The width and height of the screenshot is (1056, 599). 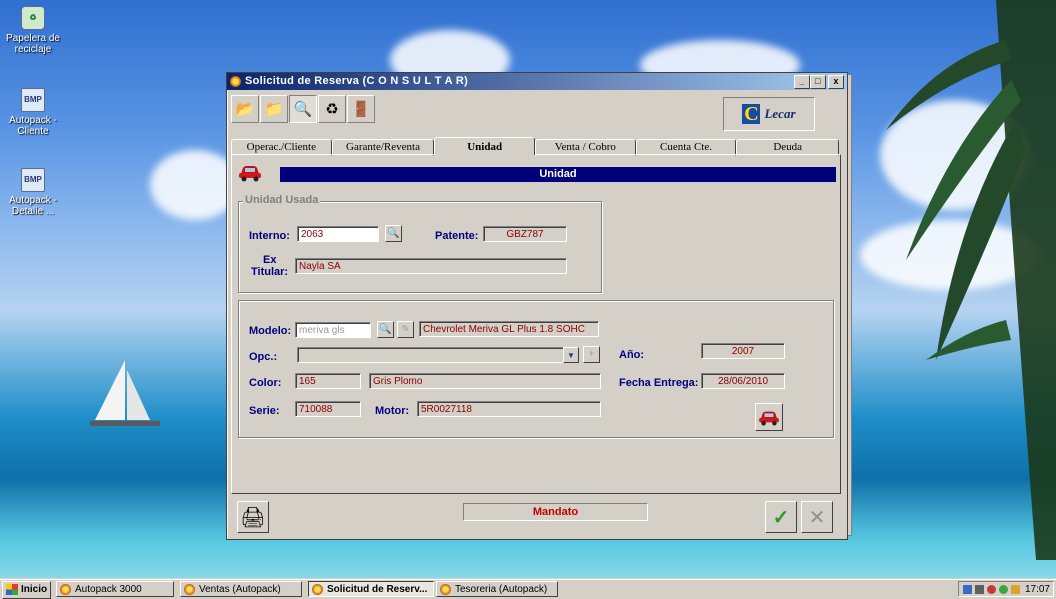 What do you see at coordinates (270, 331) in the screenshot?
I see `modelo-label: Modelo:` at bounding box center [270, 331].